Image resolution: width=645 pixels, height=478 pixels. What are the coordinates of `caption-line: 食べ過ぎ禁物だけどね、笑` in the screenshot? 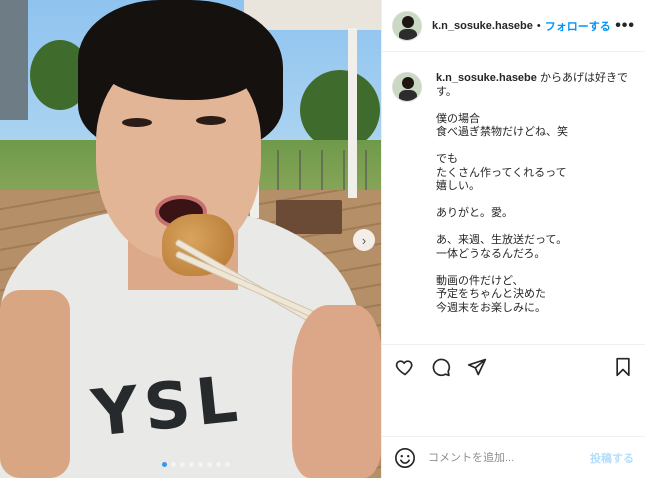 It's located at (502, 132).